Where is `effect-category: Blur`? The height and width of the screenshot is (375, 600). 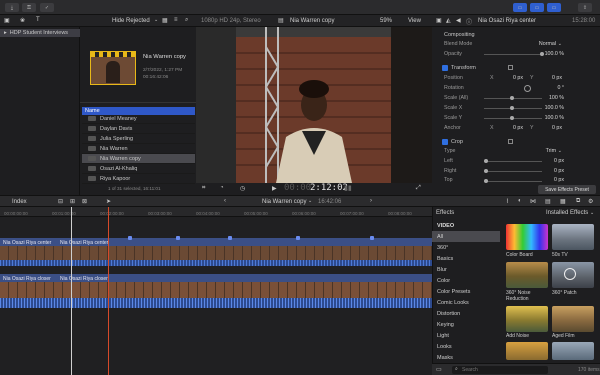
effect-category: Blur is located at coordinates (466, 269).